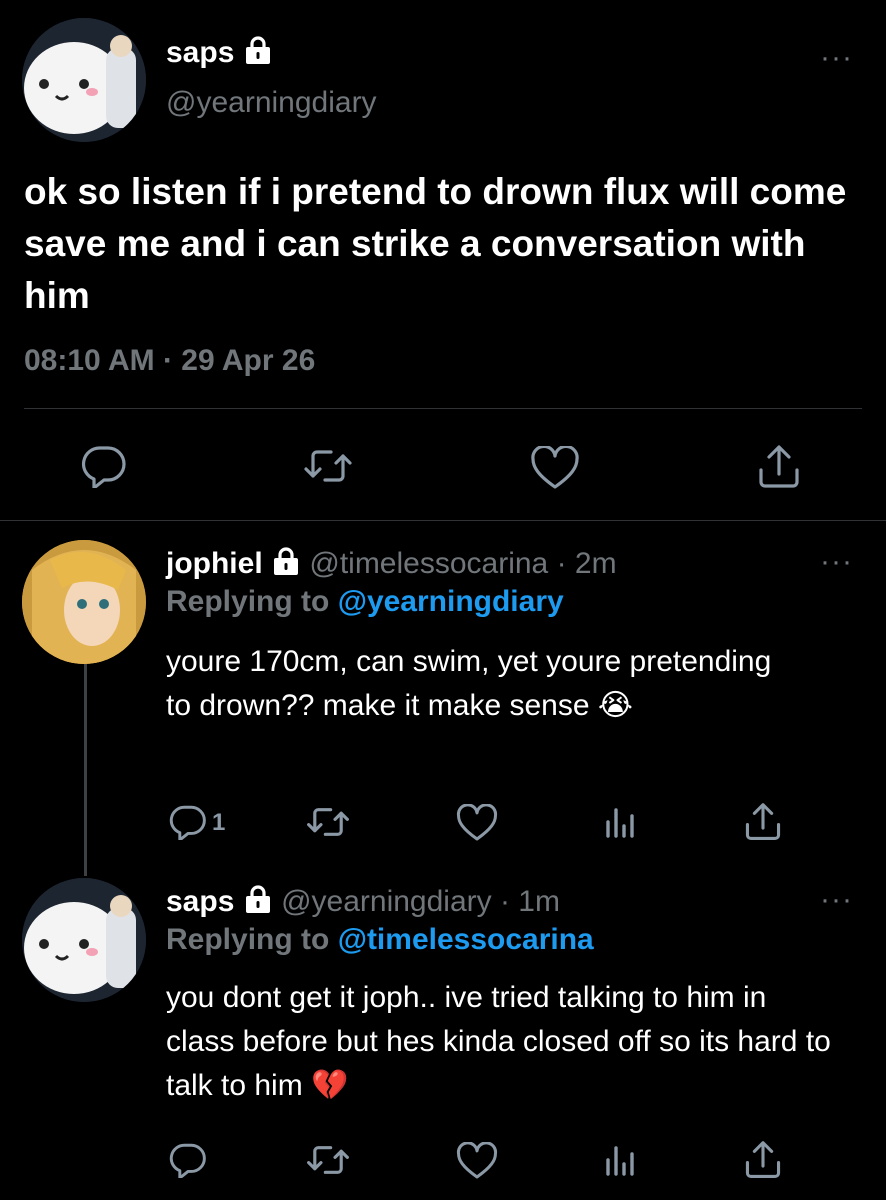 This screenshot has height=1200, width=886. I want to click on emoji: 💔, so click(330, 1085).